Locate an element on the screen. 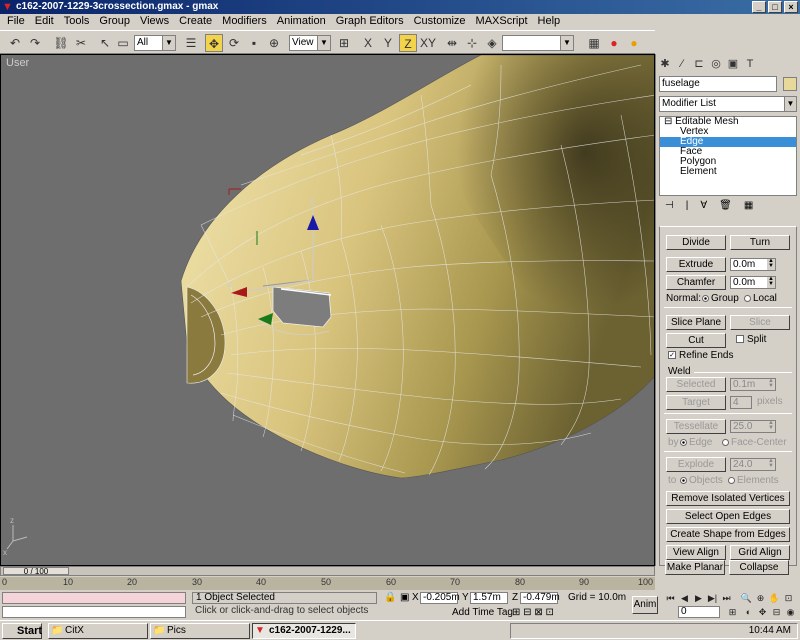 This screenshot has height=640, width=800. zoom-icon: 🔍 is located at coordinates (746, 598).